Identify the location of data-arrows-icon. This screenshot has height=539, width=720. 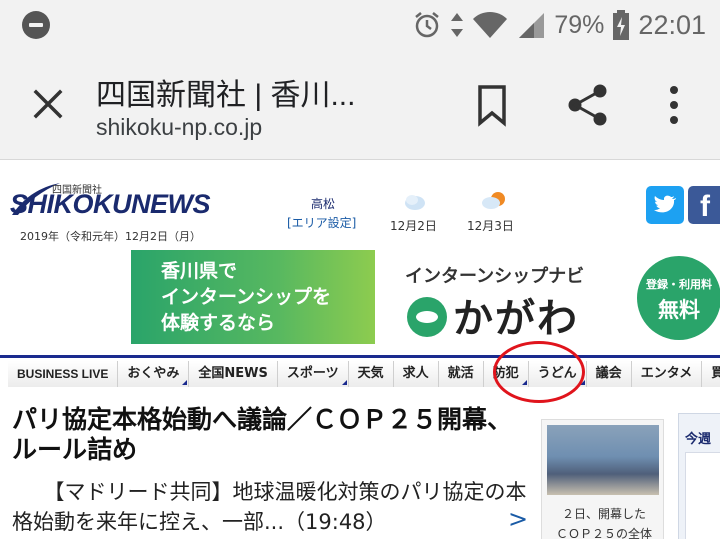
(457, 25).